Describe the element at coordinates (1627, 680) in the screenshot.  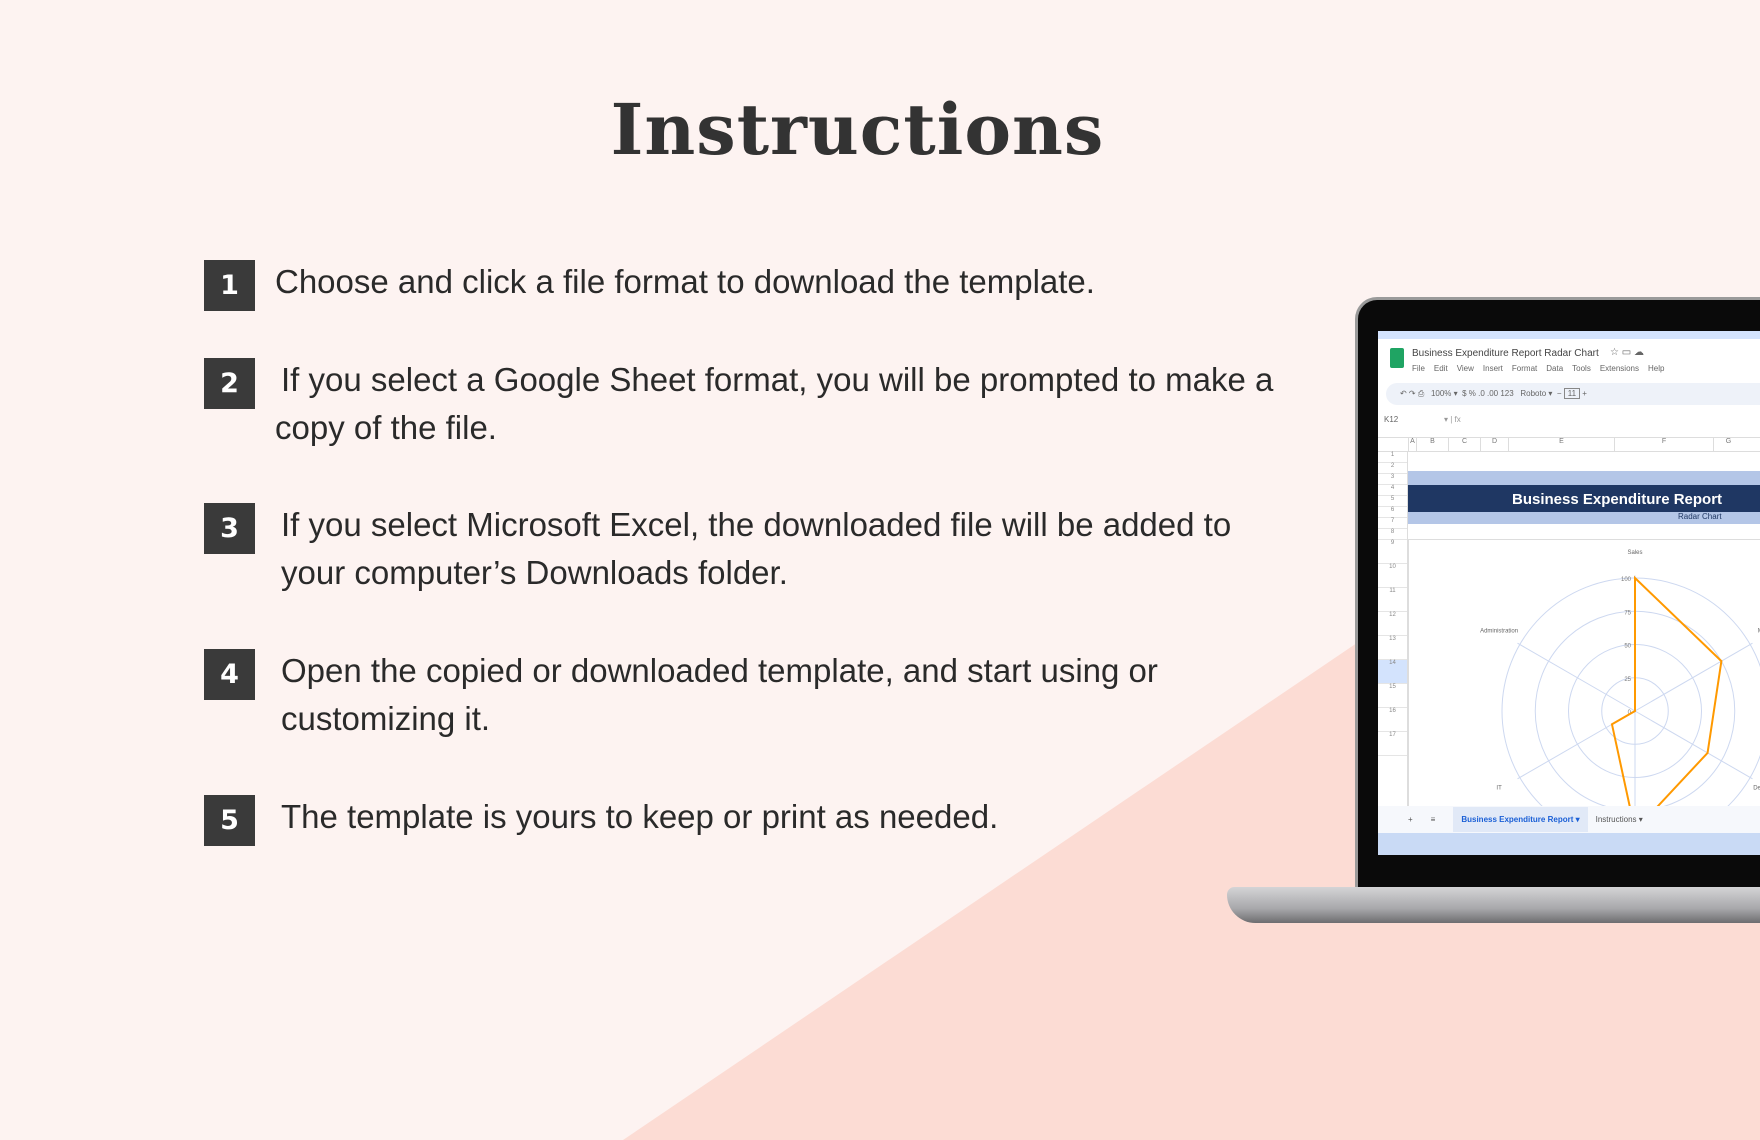
I see `tick-label: 25` at that location.